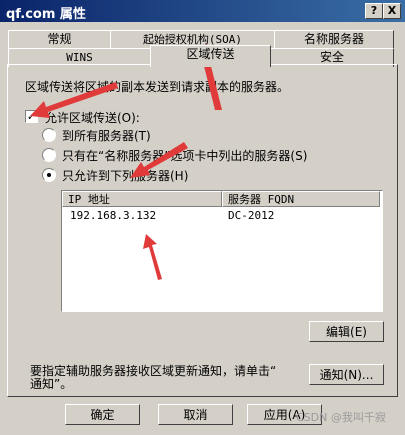 The image size is (405, 435). What do you see at coordinates (59, 39) in the screenshot?
I see `tab-general: 常规` at bounding box center [59, 39].